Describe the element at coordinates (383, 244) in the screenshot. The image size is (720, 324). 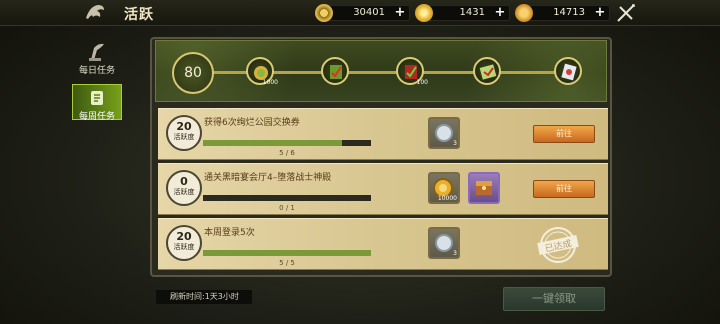
I see `task-row: 20 活跃度 本周登录5次 5 / 5 3 已达成` at that location.